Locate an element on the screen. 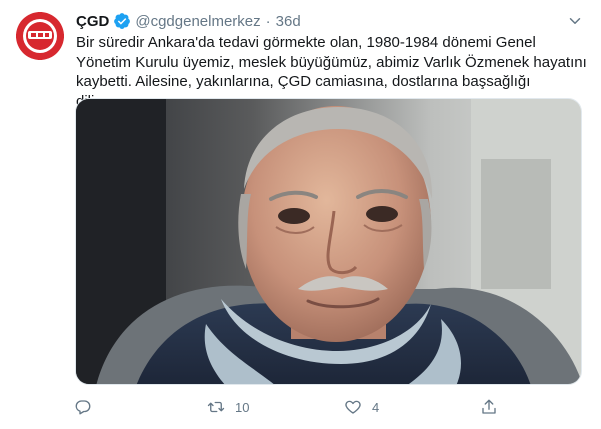 This screenshot has height=429, width=601. share-button is located at coordinates (494, 407).